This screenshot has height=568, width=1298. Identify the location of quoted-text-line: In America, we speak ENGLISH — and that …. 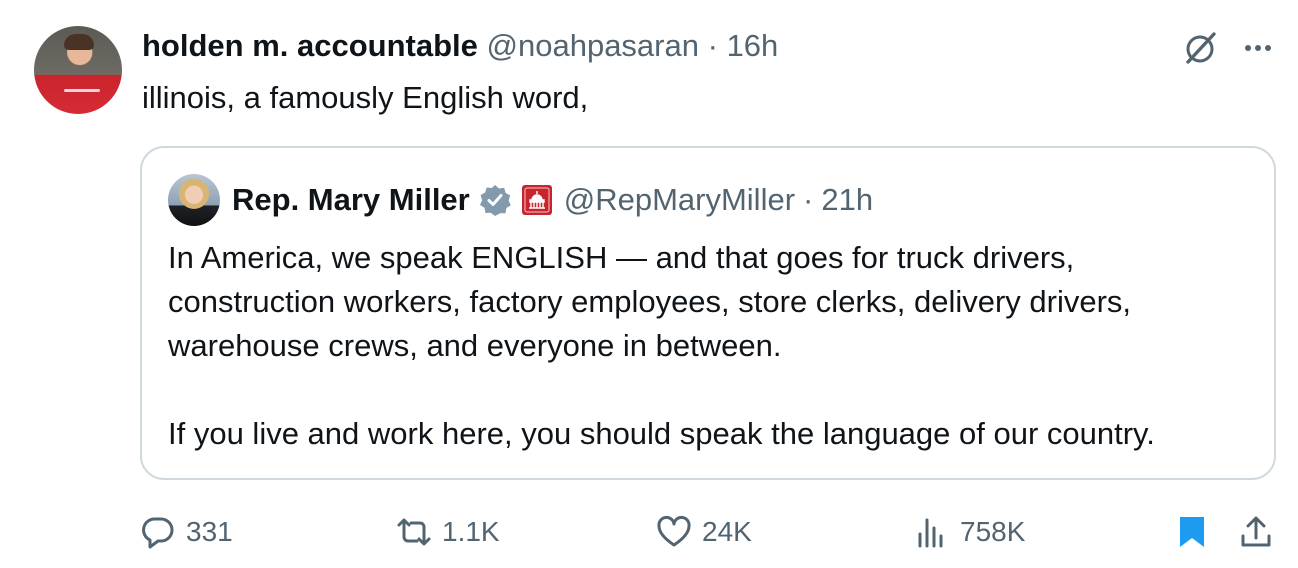
(621, 257).